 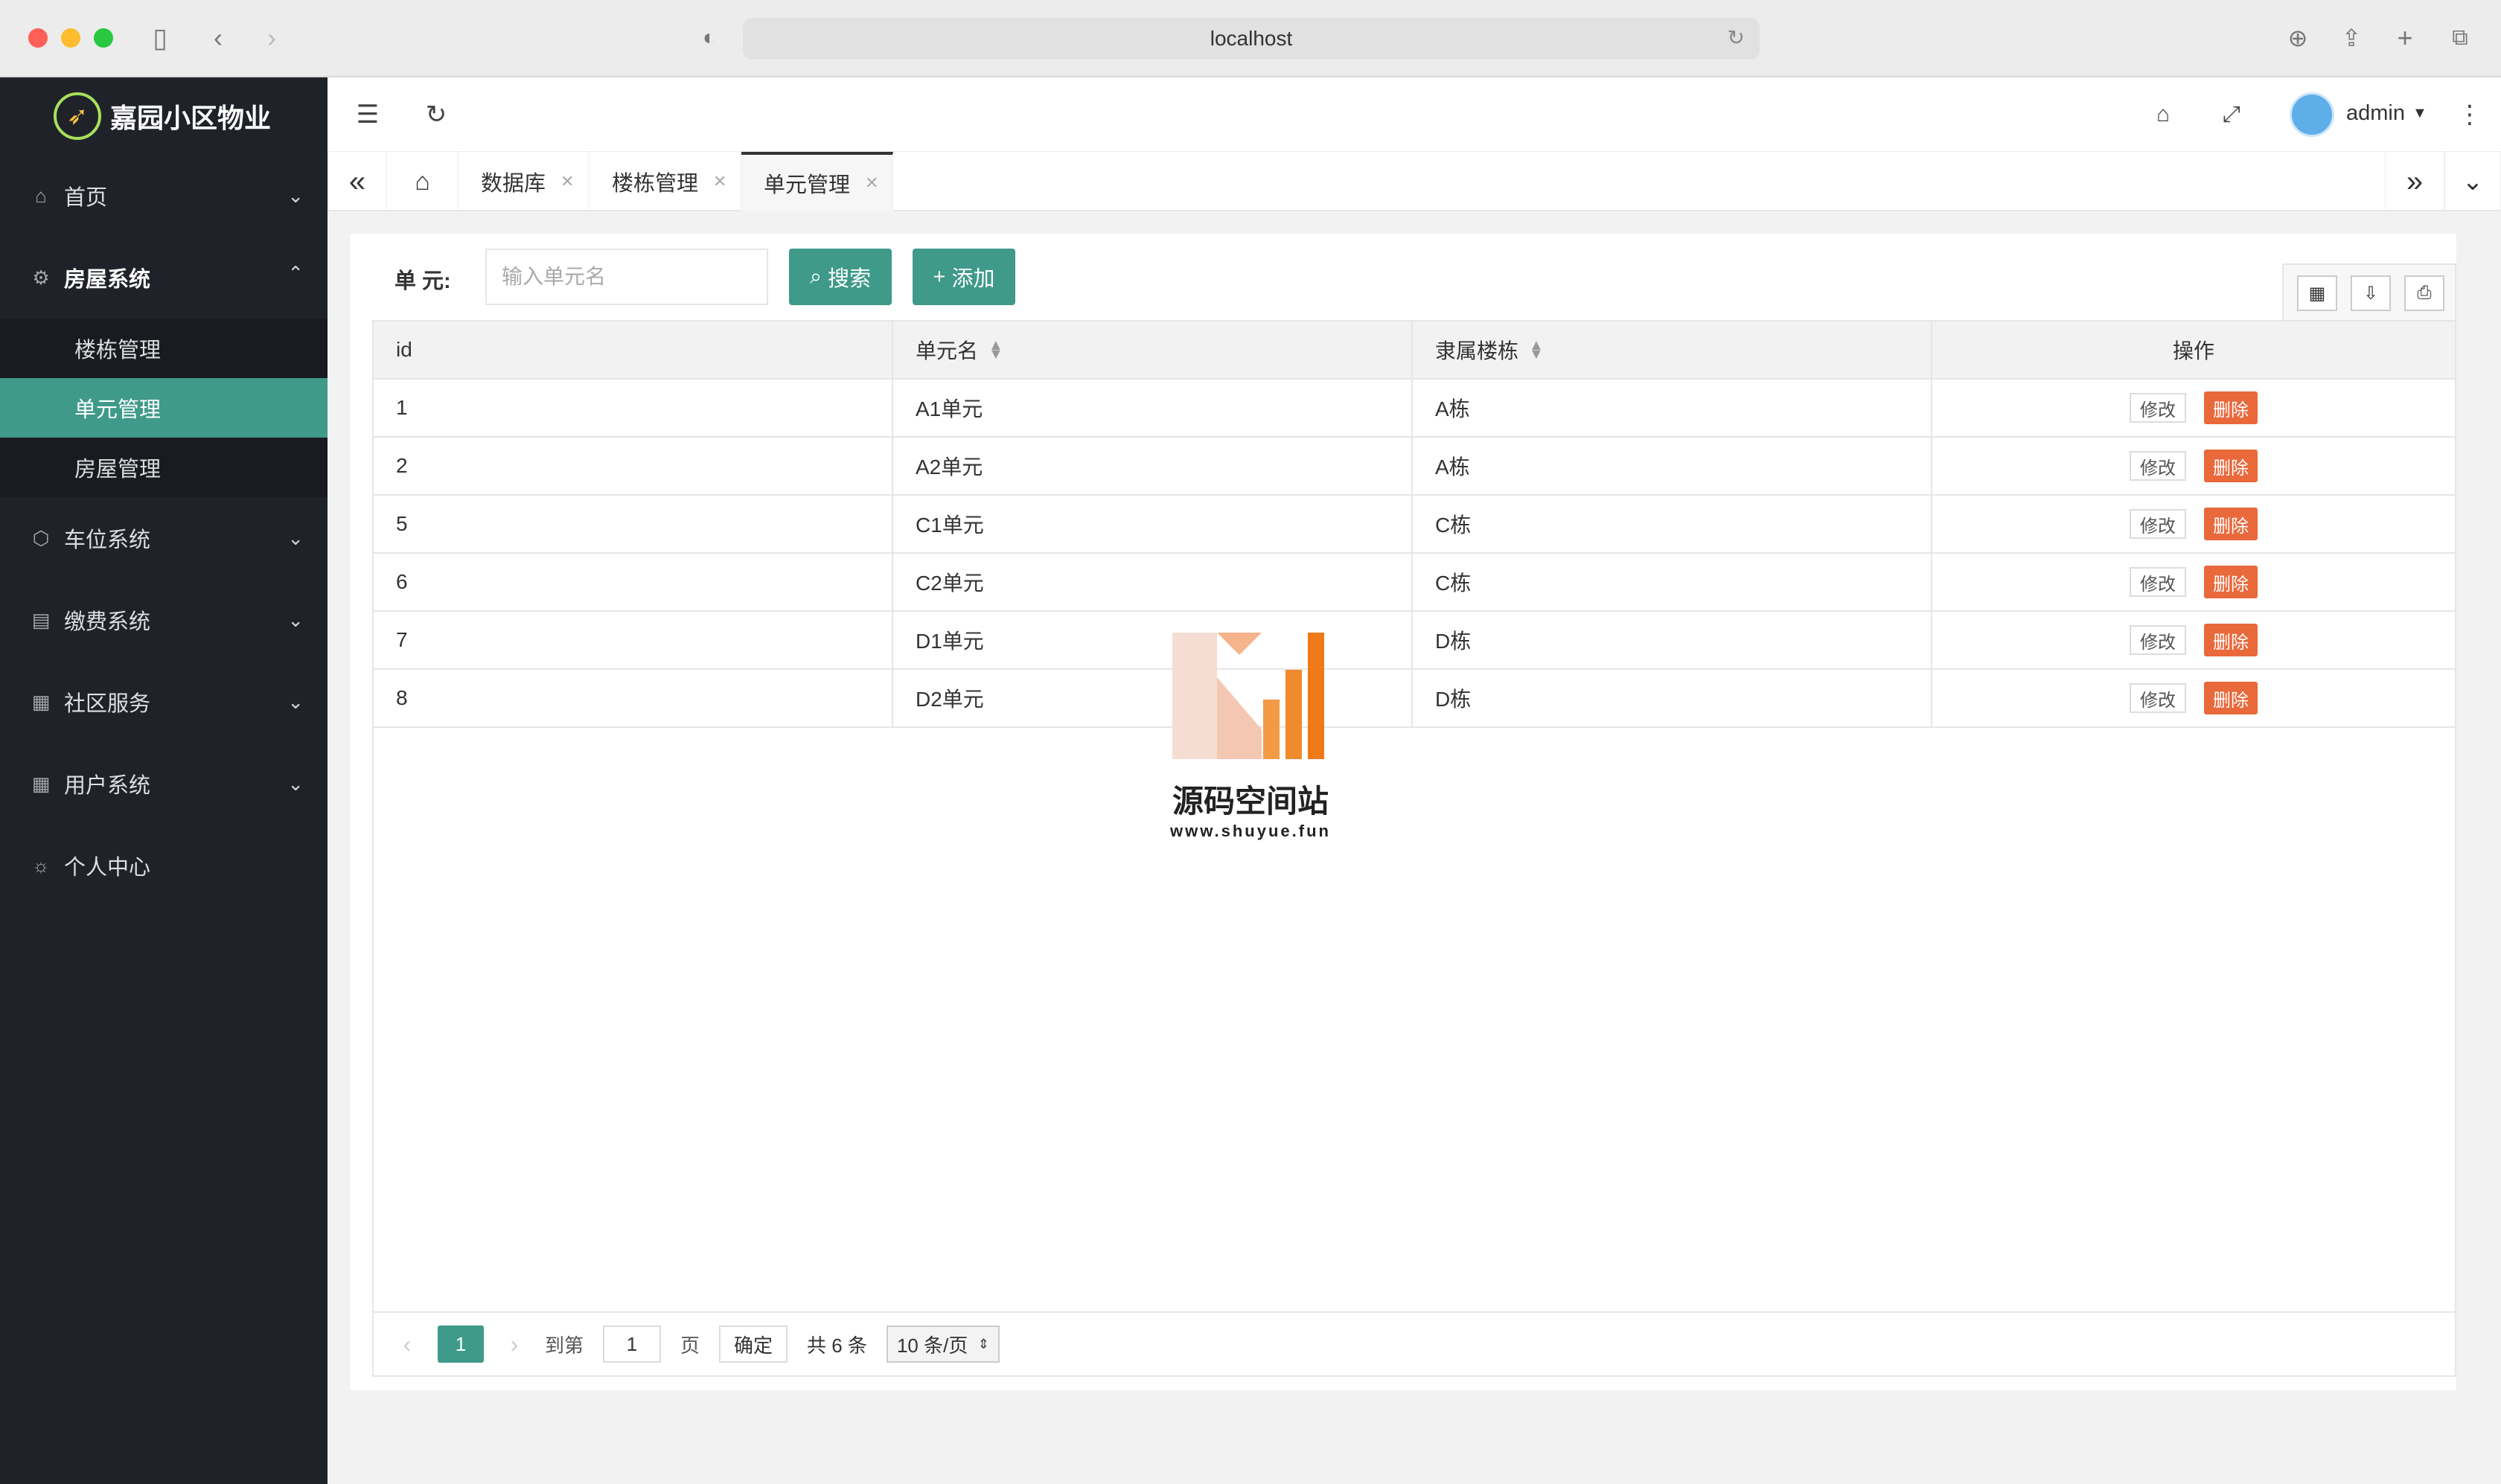 What do you see at coordinates (107, 786) in the screenshot?
I see `sidebar-item-label: 用户系统` at bounding box center [107, 786].